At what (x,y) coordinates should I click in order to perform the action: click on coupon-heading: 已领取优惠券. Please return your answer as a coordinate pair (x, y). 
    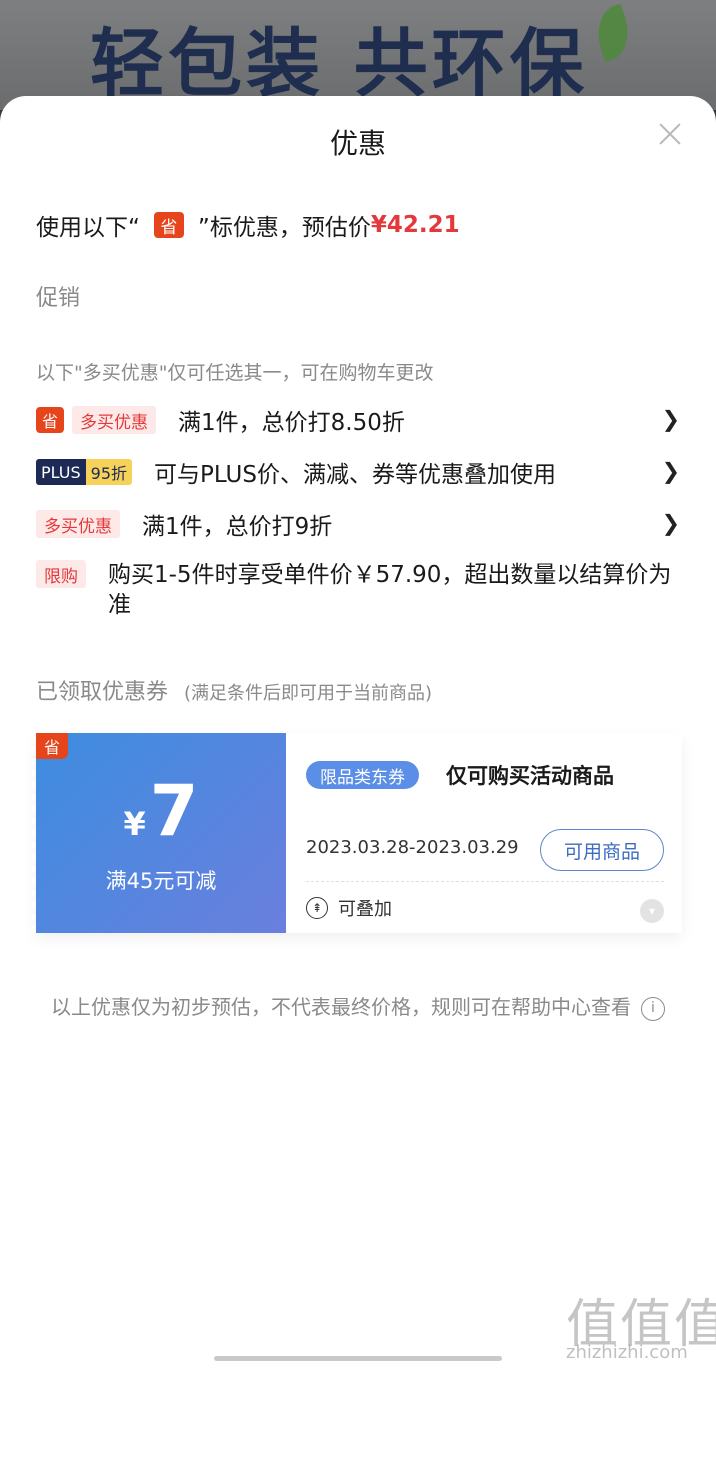
    Looking at the image, I should click on (102, 692).